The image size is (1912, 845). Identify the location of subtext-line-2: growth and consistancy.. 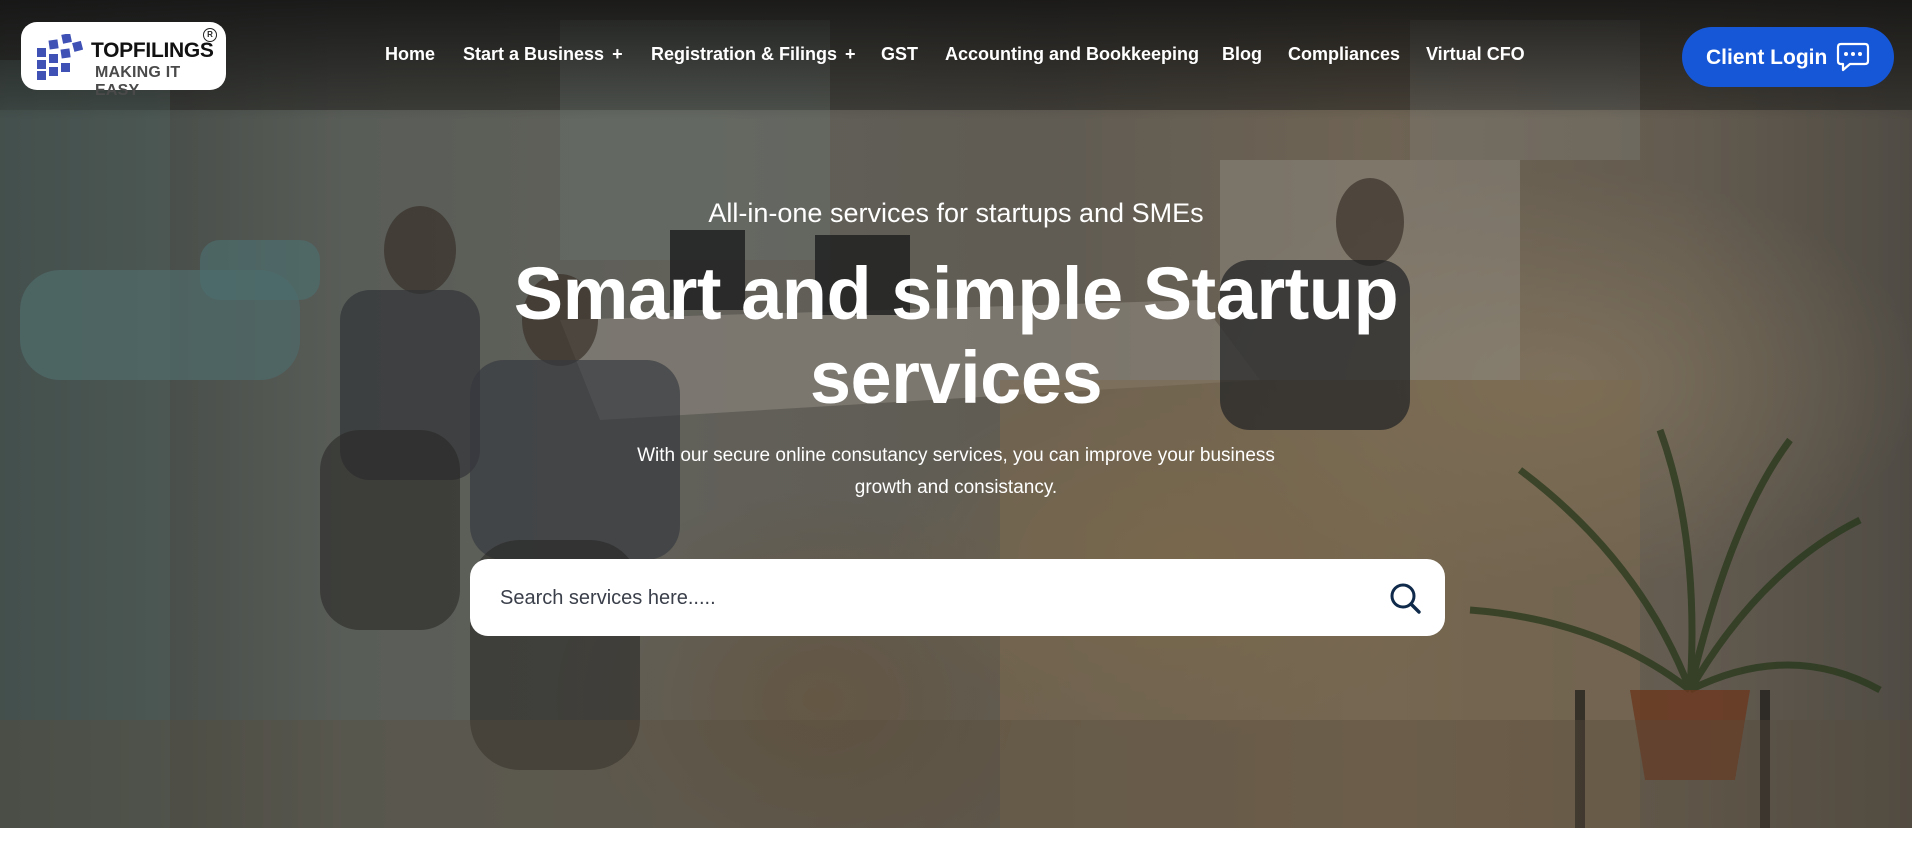
(956, 487).